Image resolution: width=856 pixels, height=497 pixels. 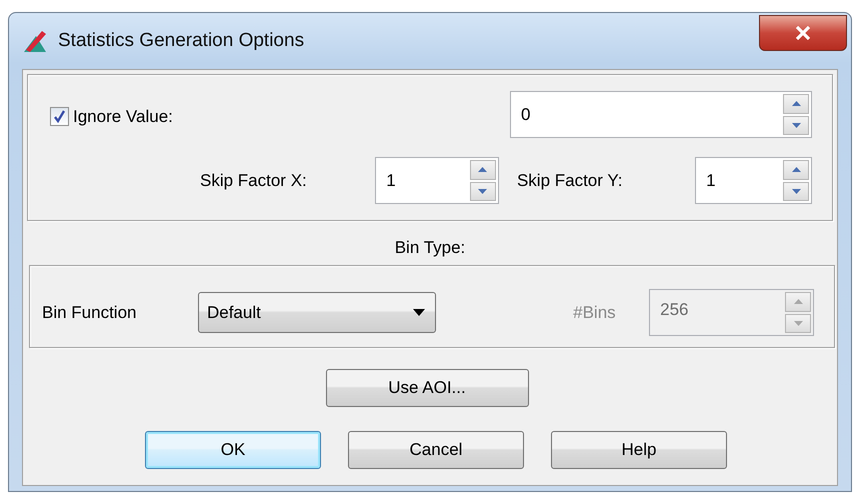 What do you see at coordinates (595, 313) in the screenshot?
I see `bins-label: #Bins` at bounding box center [595, 313].